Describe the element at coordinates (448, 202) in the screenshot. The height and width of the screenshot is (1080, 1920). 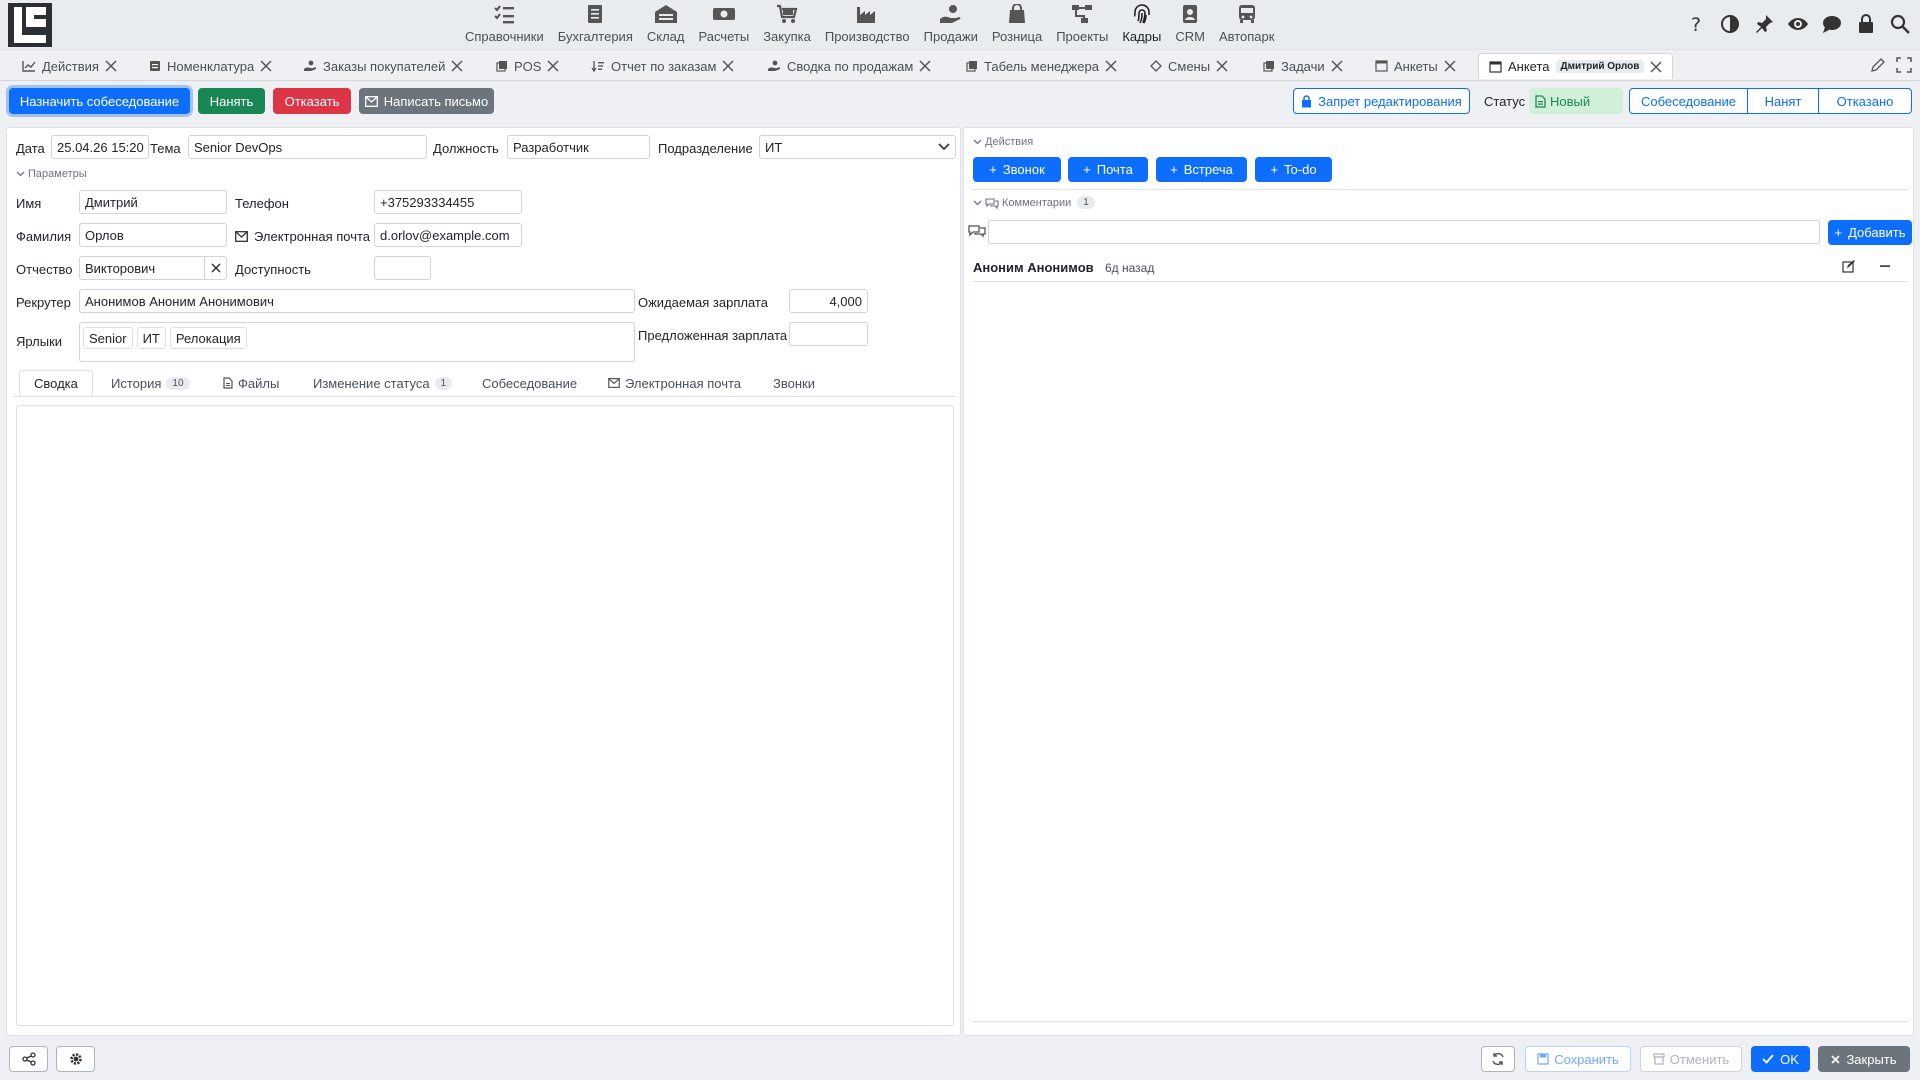
I see `phone-field: +375293334455` at that location.